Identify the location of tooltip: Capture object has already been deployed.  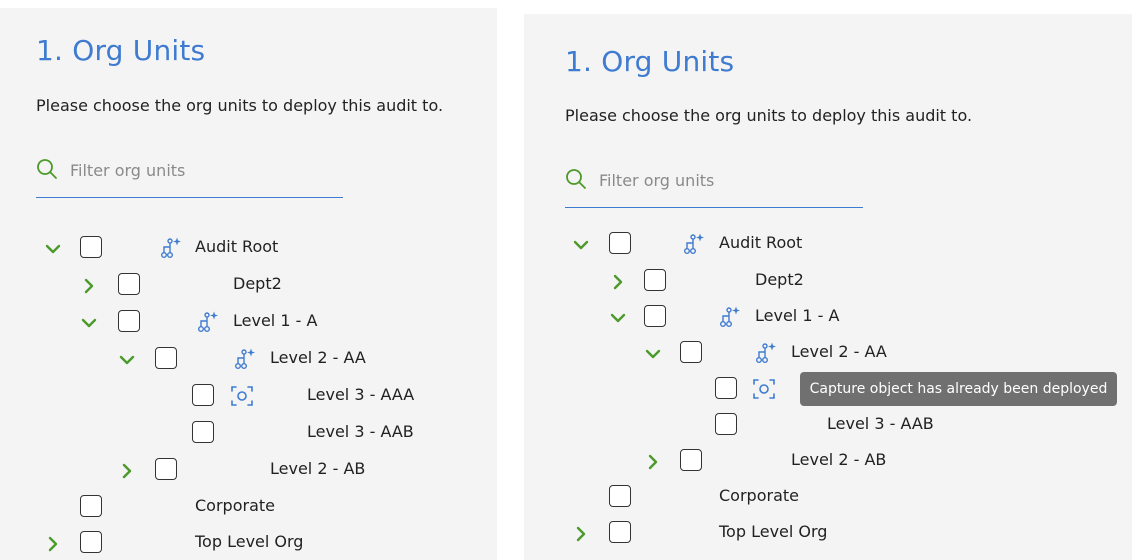
(958, 389).